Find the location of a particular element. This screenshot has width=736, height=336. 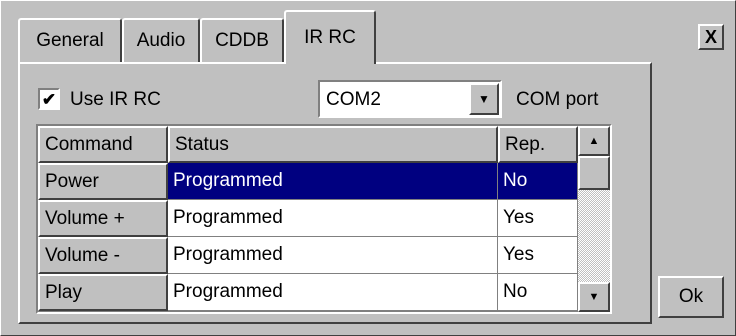

column-header-rep: Rep. is located at coordinates (538, 144).